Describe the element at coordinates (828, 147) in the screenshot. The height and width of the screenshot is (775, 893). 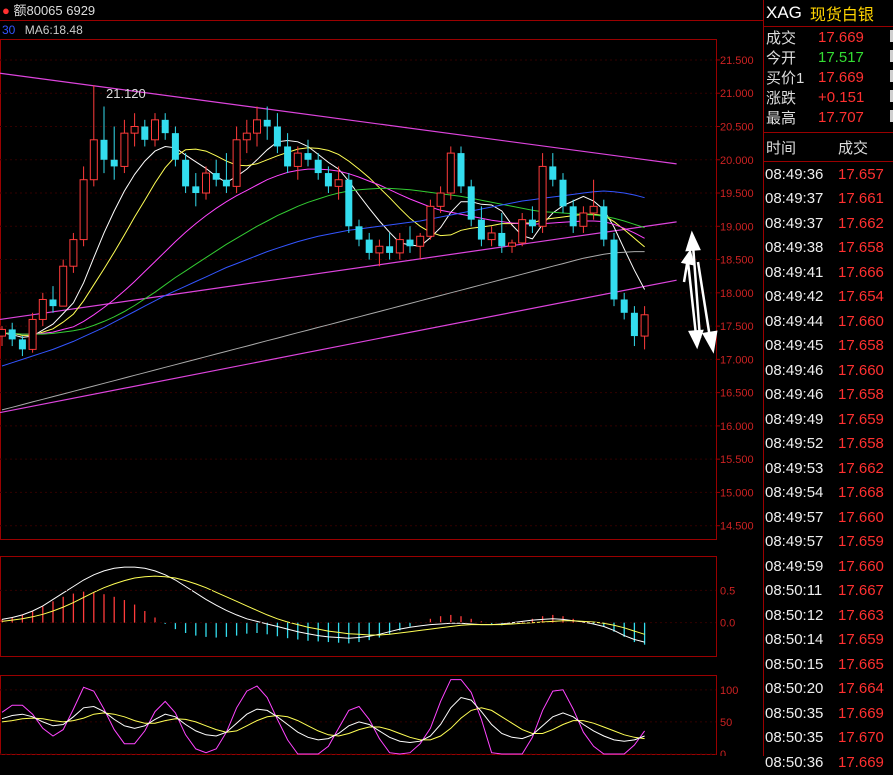
I see `ticks-header: 时间 成交` at that location.